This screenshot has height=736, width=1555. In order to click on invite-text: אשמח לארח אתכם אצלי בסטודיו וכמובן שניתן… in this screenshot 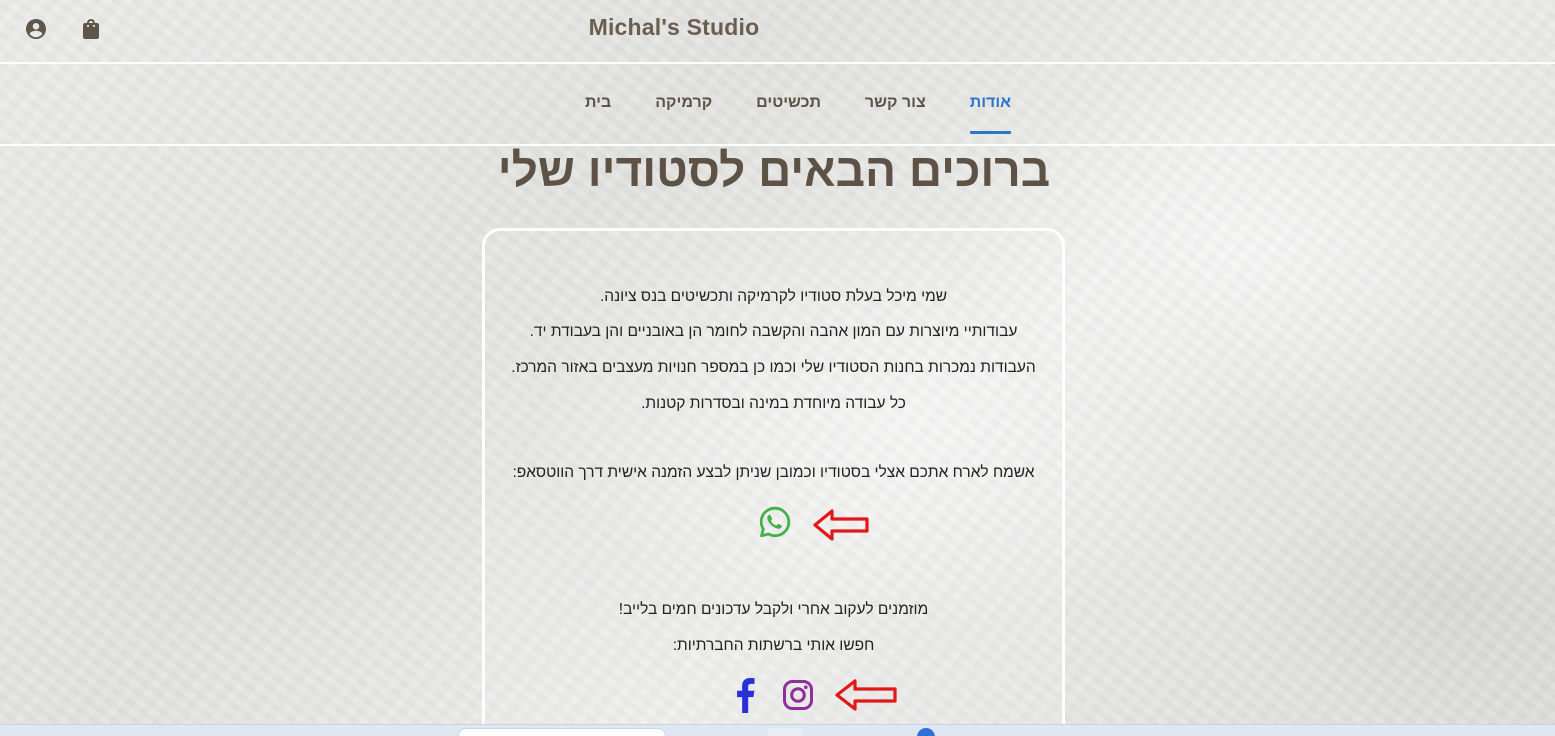, I will do `click(773, 472)`.